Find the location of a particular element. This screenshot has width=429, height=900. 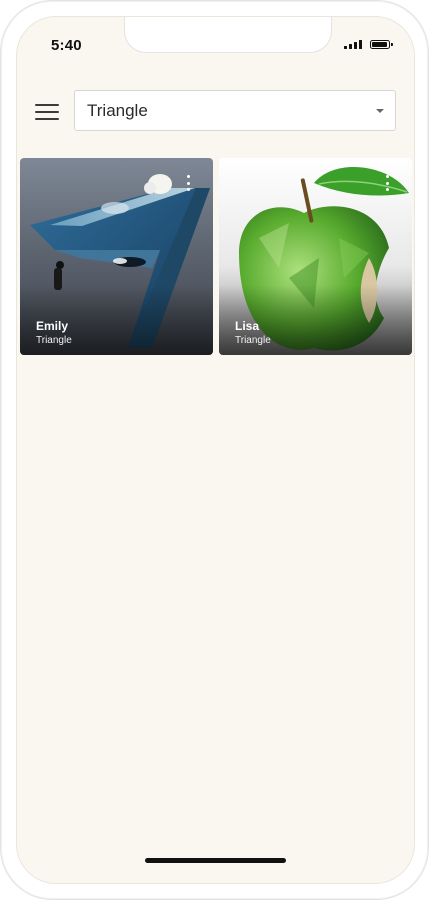

card-lisa: Lisa Triangle is located at coordinates (315, 256).